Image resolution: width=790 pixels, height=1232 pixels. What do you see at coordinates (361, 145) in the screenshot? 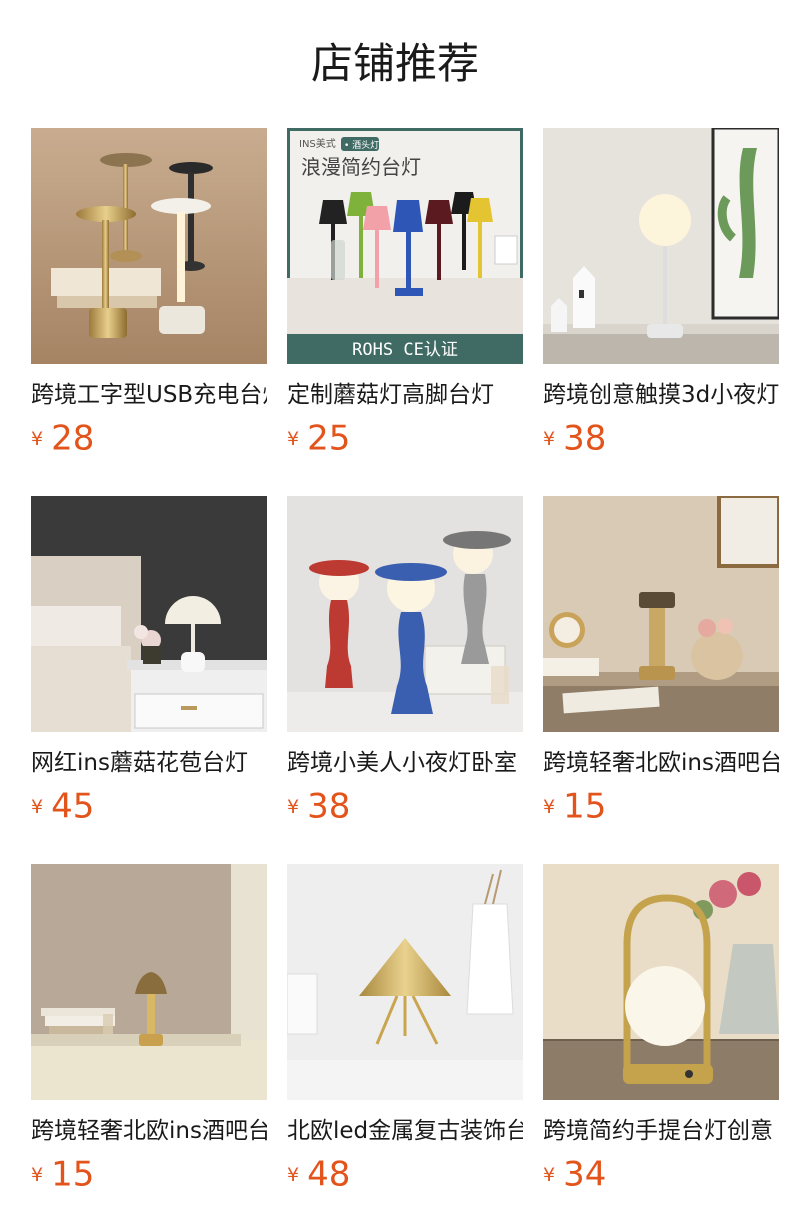
I see `banner-badge: • 酒头灯` at bounding box center [361, 145].